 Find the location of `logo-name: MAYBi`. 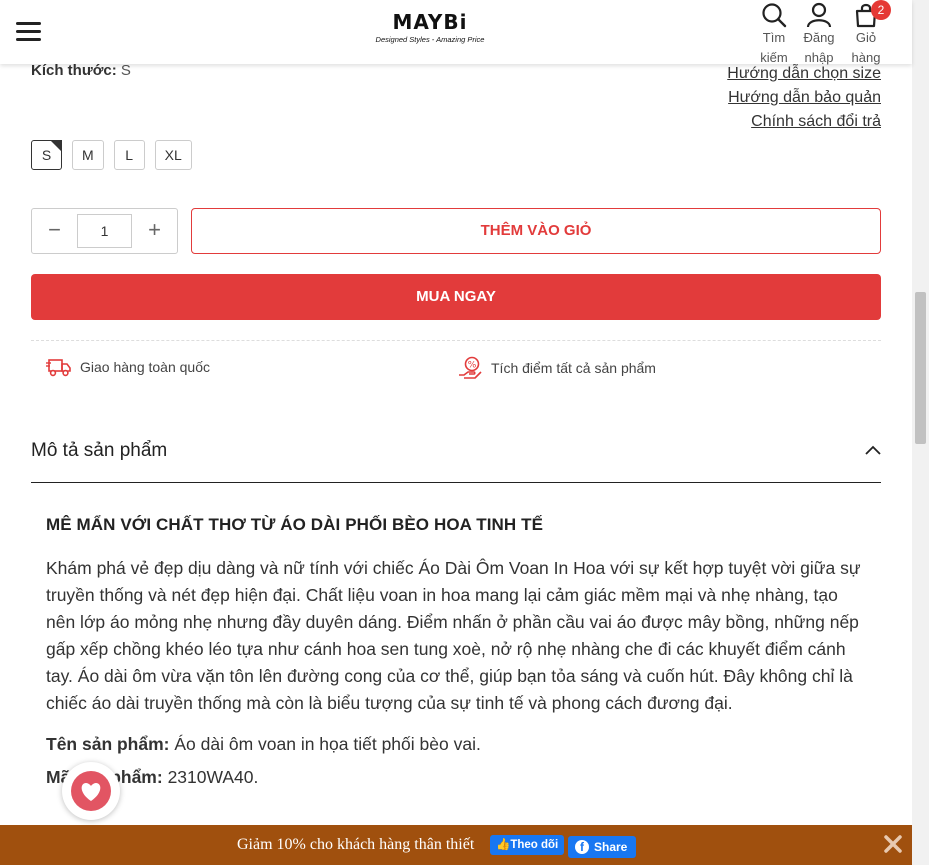

logo-name: MAYBi is located at coordinates (430, 22).